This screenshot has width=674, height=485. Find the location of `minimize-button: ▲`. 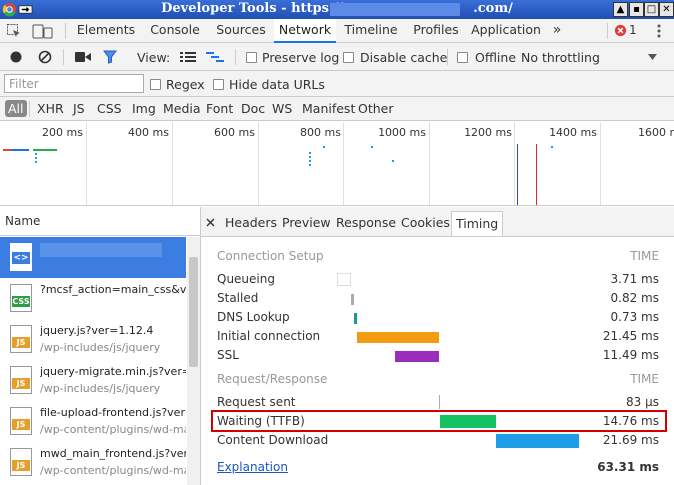

minimize-button: ▲ is located at coordinates (620, 9).